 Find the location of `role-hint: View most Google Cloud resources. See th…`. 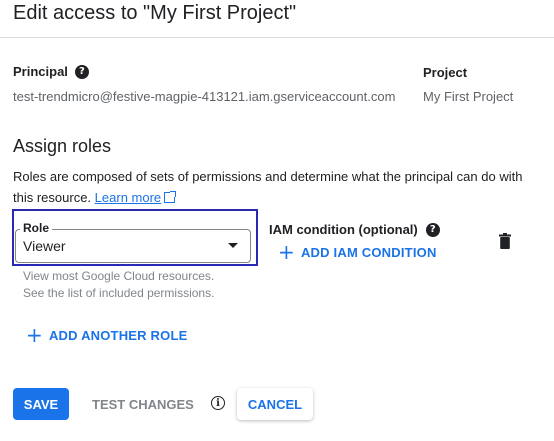

role-hint: View most Google Cloud resources. See th… is located at coordinates (118, 285).